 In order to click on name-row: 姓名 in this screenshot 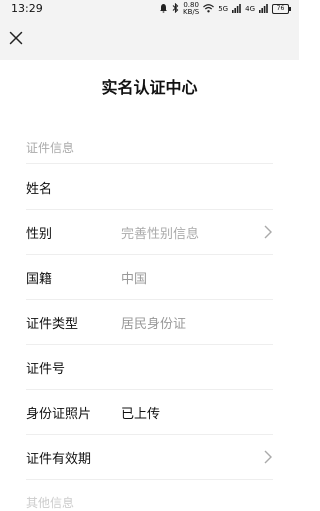, I will do `click(149, 187)`.